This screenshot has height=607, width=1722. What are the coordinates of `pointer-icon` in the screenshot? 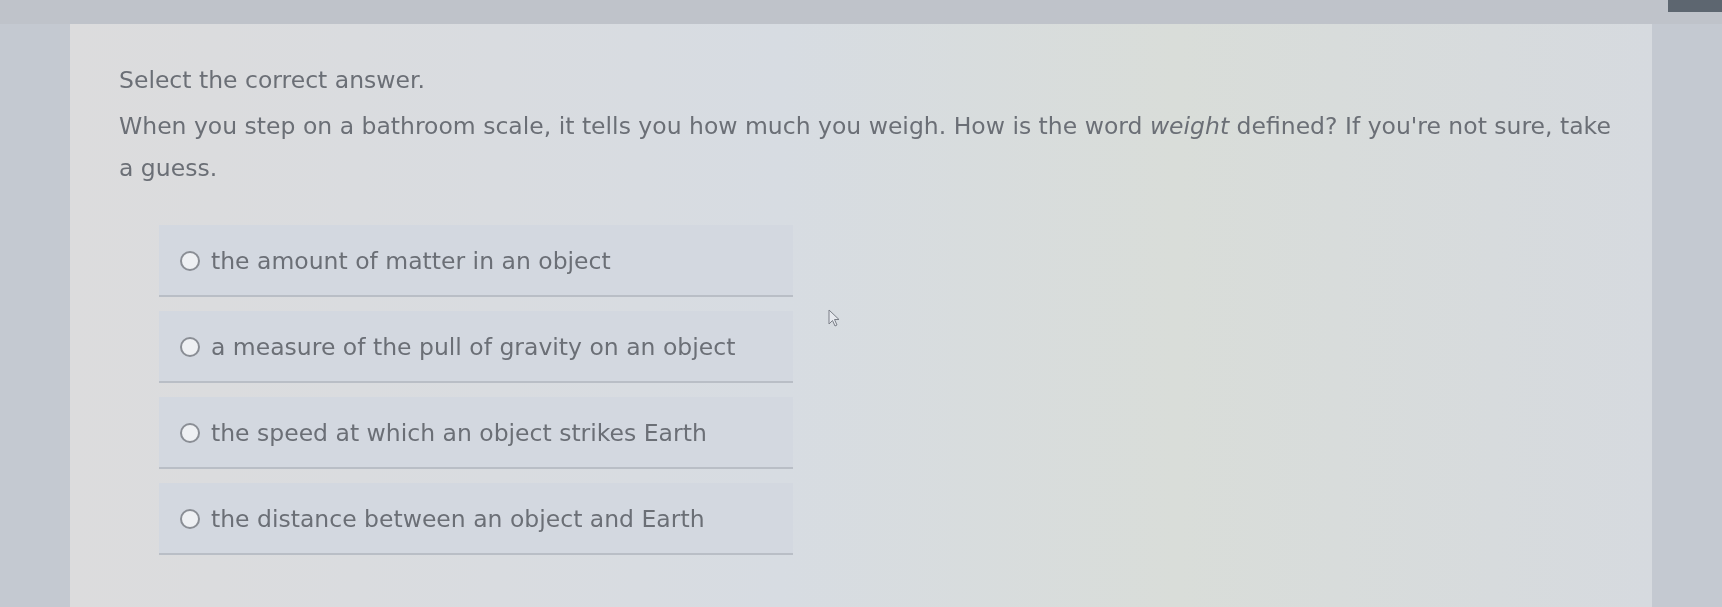 It's located at (834, 318).